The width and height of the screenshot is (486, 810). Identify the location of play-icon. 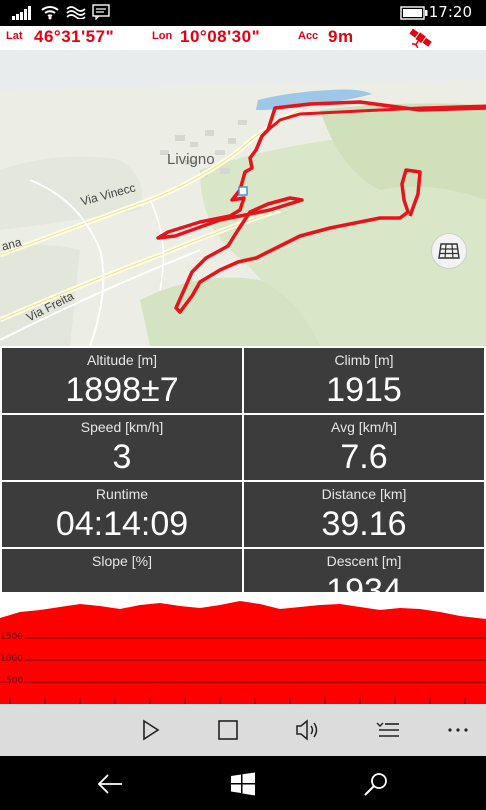
(151, 730).